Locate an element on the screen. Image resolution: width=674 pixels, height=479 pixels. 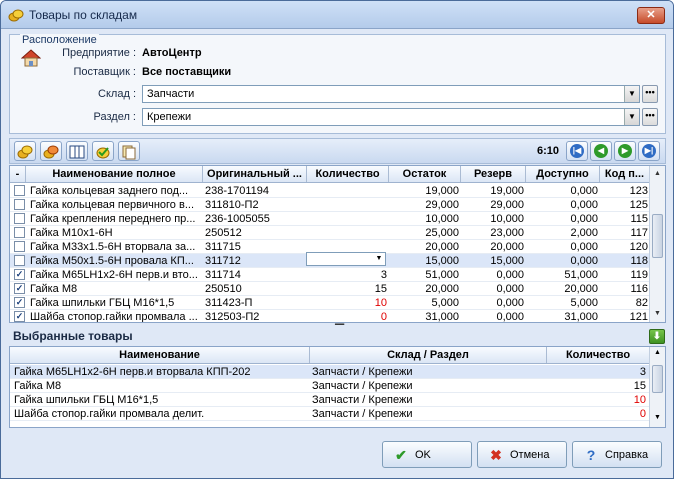
cell-reserve: 10,000 is located at coordinates (507, 219).